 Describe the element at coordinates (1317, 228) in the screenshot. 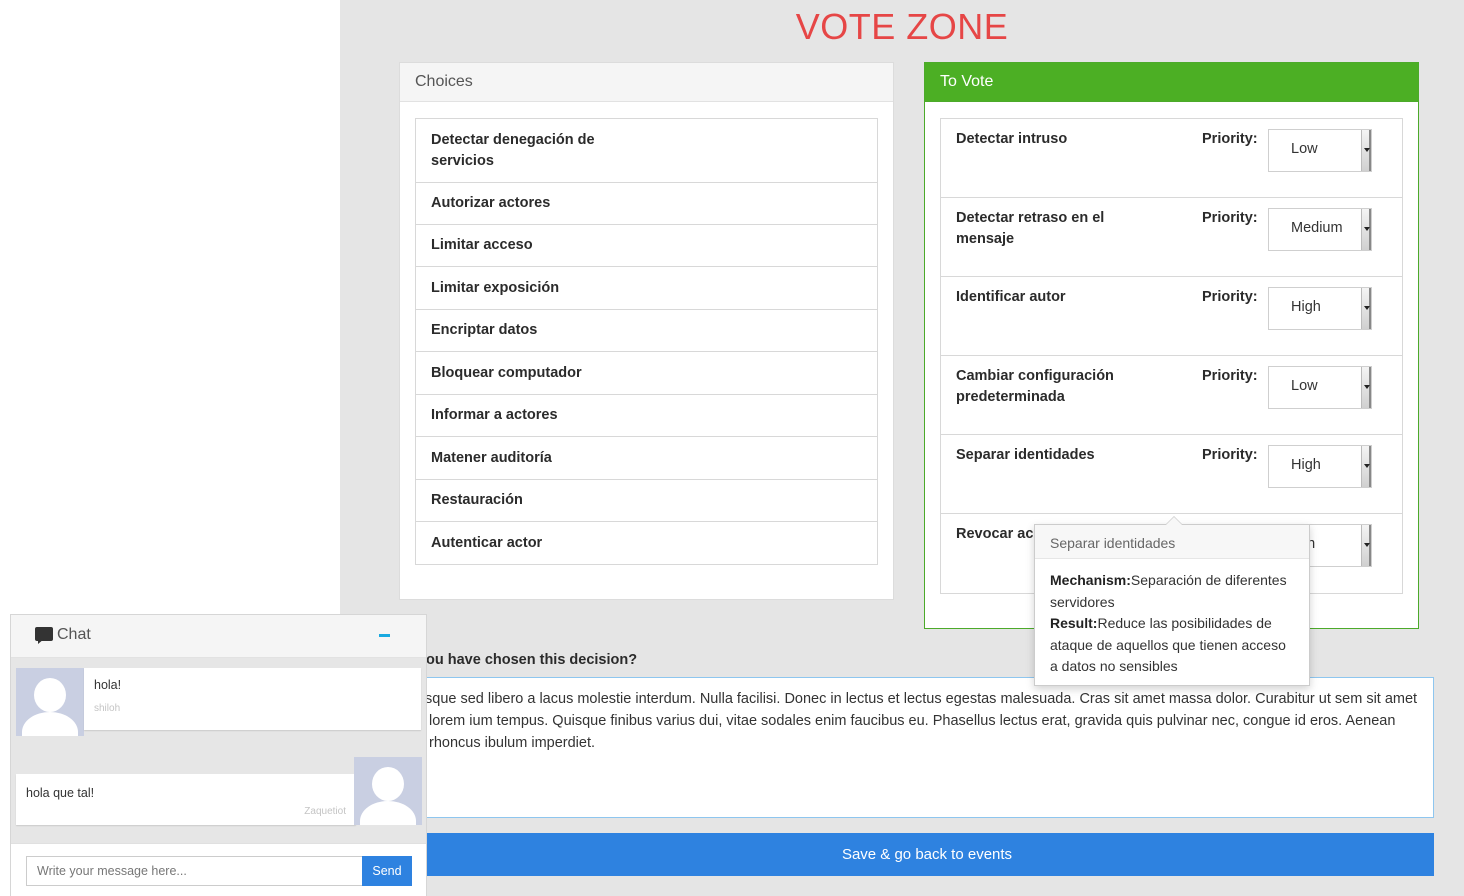

I see `priority-value: Medium` at that location.